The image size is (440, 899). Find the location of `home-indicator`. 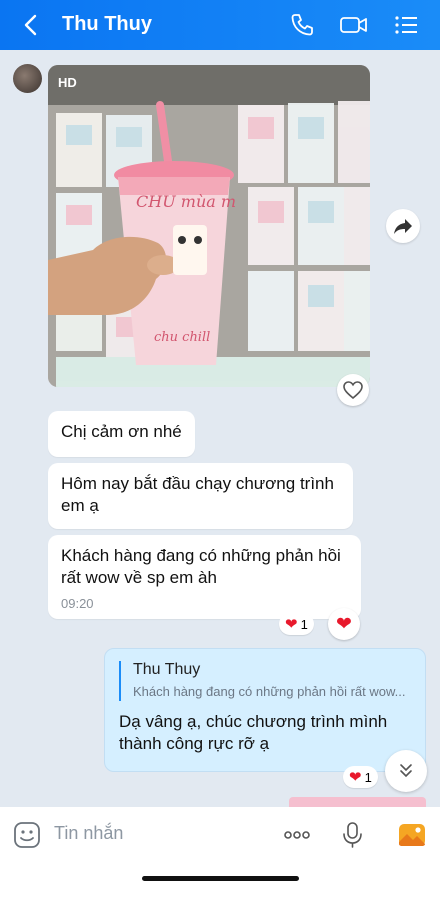

home-indicator is located at coordinates (220, 878).